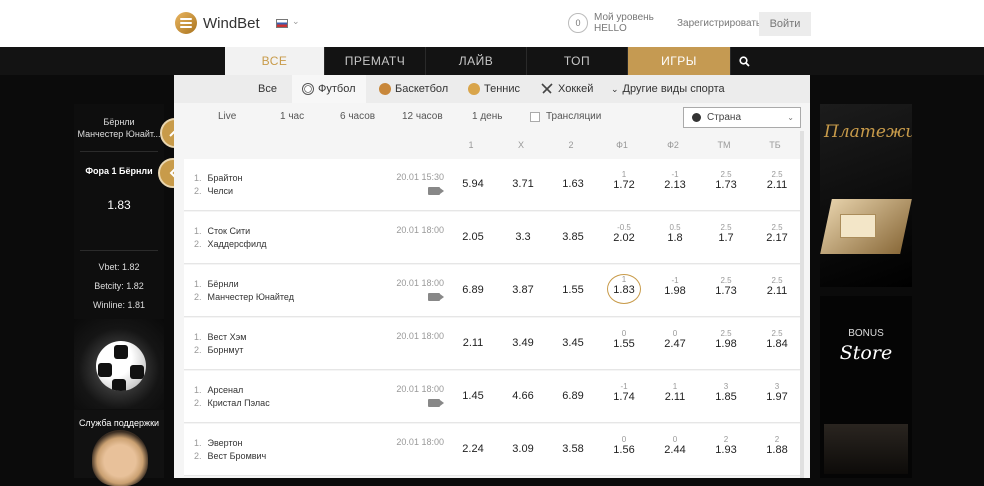  Describe the element at coordinates (119, 267) in the screenshot. I see `comparison-vbet: Vbet: 1.82` at that location.